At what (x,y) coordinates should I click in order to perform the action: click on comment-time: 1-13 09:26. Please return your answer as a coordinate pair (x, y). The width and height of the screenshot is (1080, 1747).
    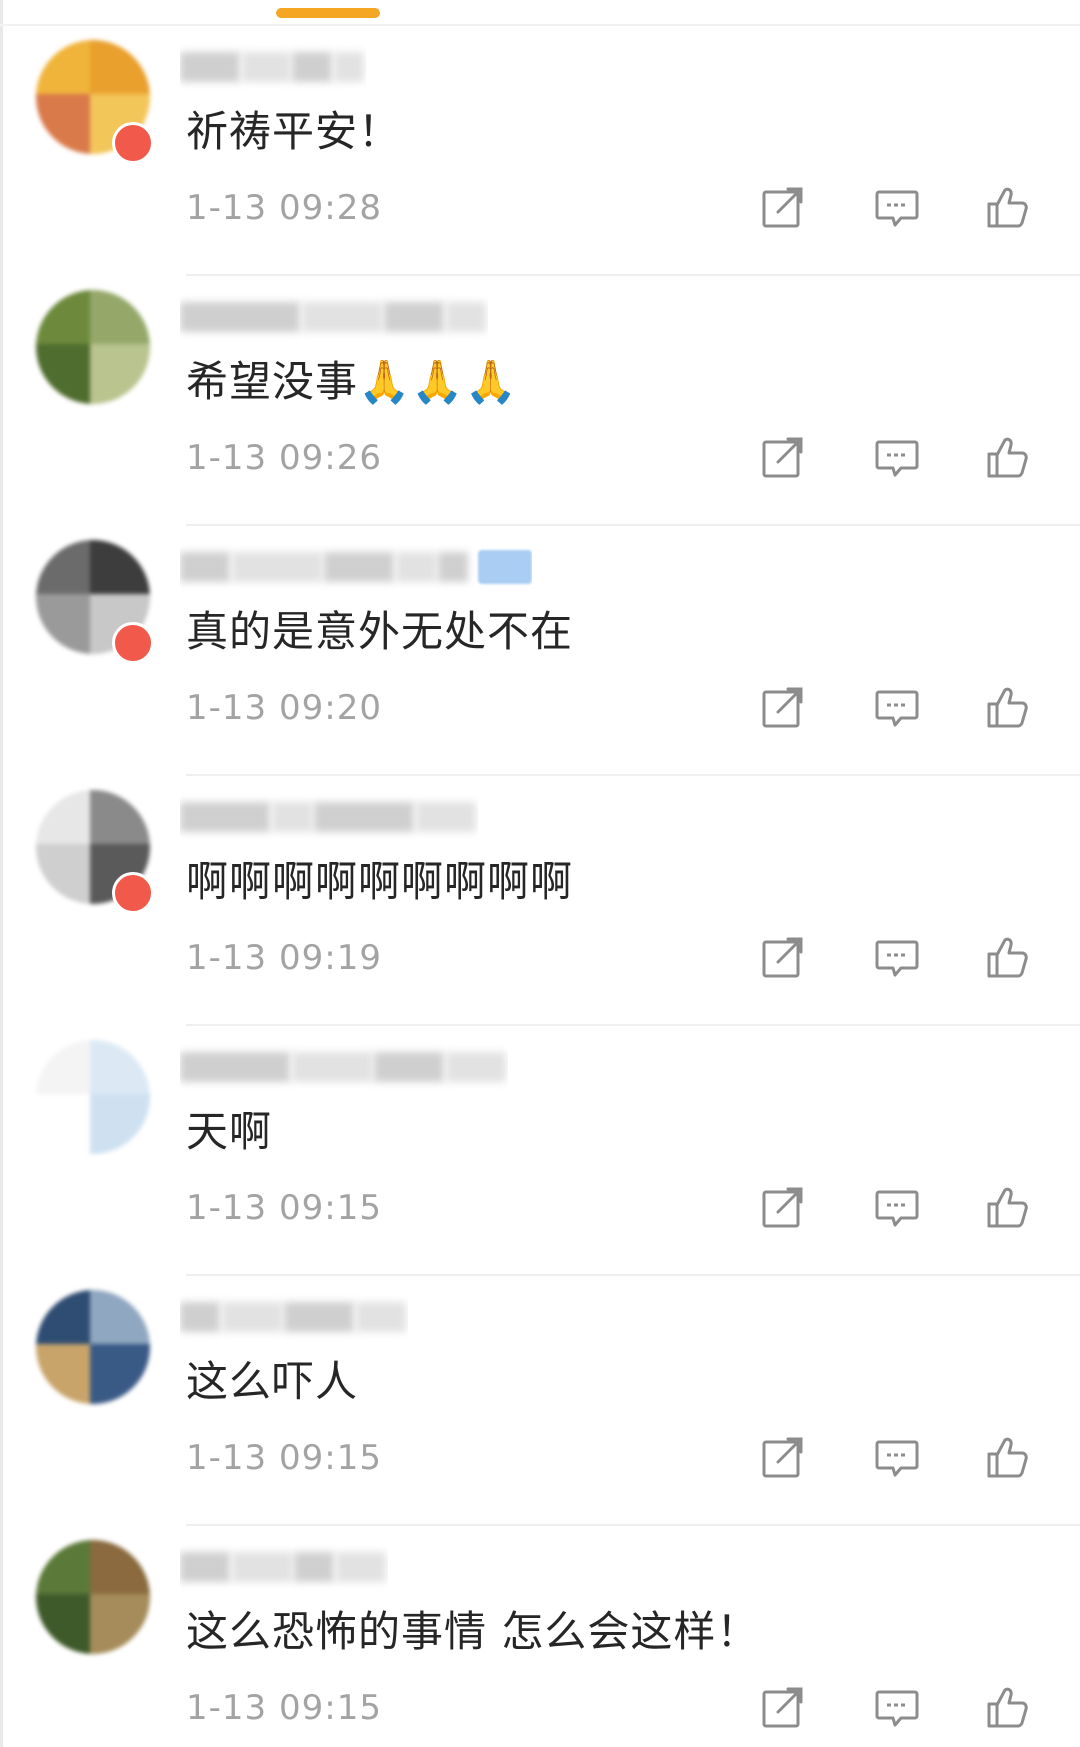
    Looking at the image, I should click on (284, 458).